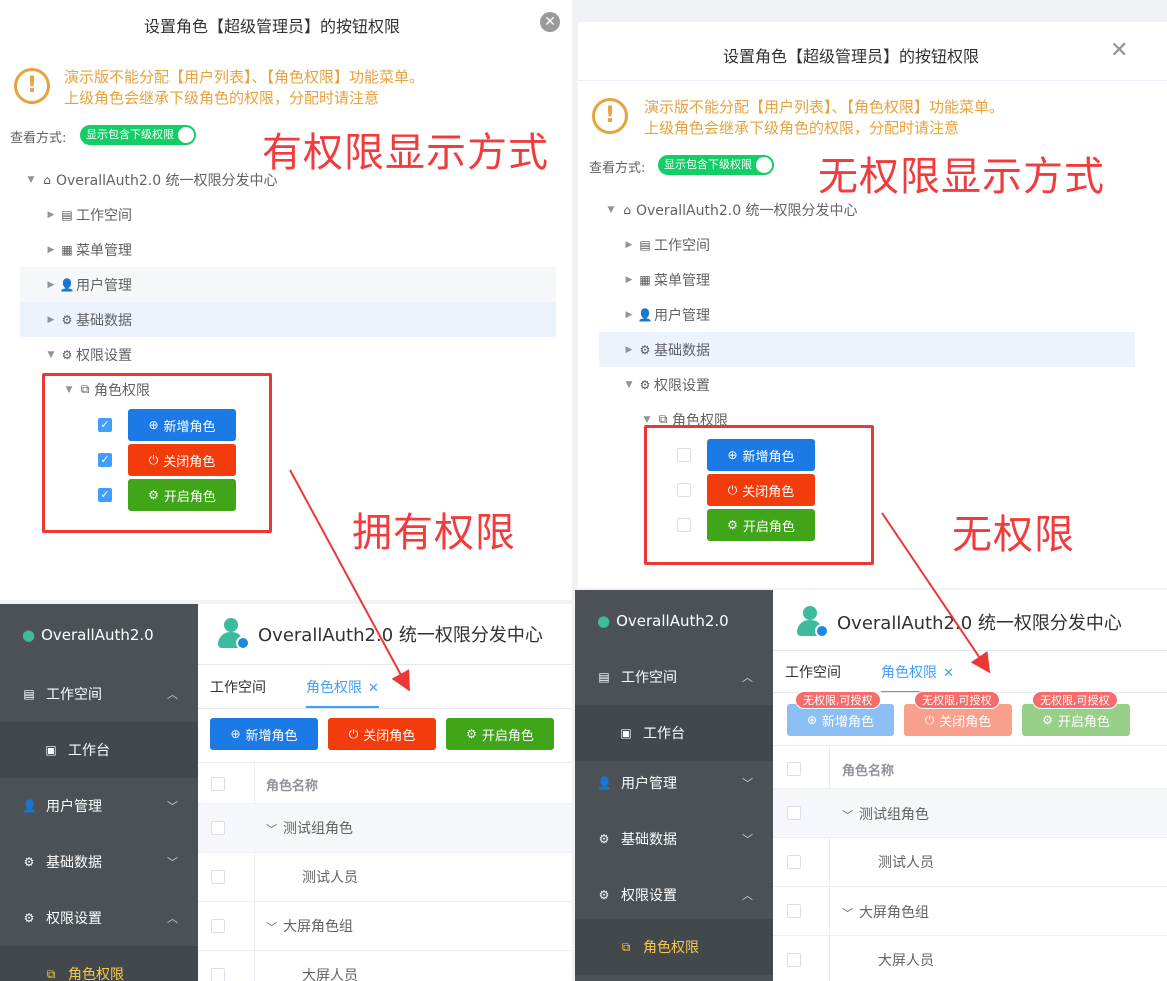 The image size is (1167, 981). I want to click on button-label: 开启角色, so click(507, 736).